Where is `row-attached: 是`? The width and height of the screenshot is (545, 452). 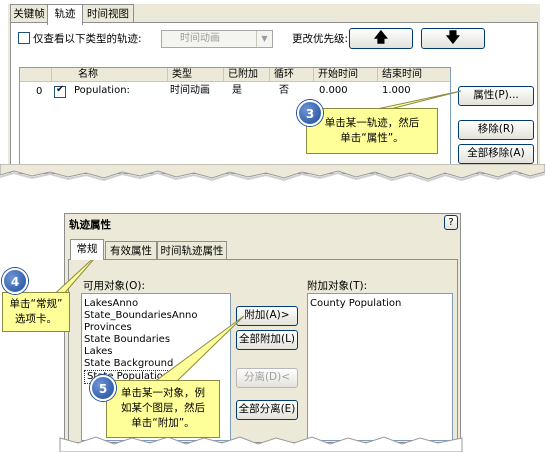
row-attached: 是 is located at coordinates (237, 90).